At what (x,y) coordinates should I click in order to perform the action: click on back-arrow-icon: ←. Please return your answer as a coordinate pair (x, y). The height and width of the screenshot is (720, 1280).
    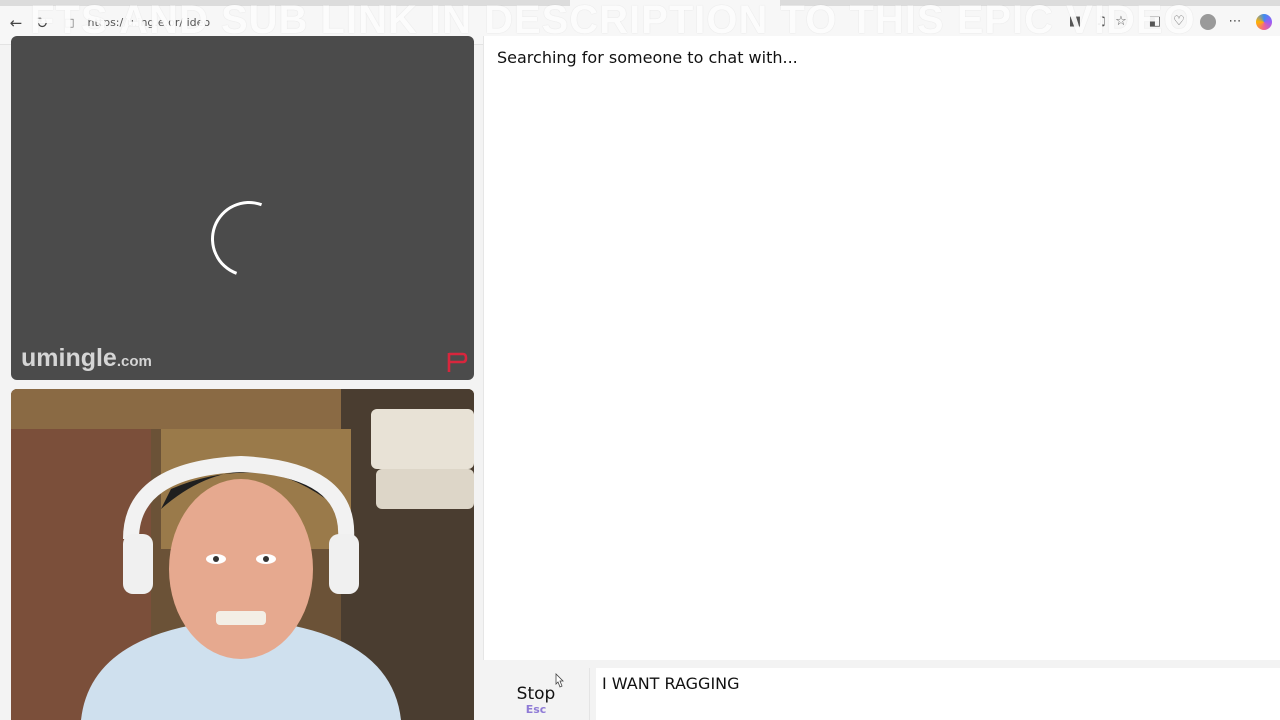
    Looking at the image, I should click on (16, 23).